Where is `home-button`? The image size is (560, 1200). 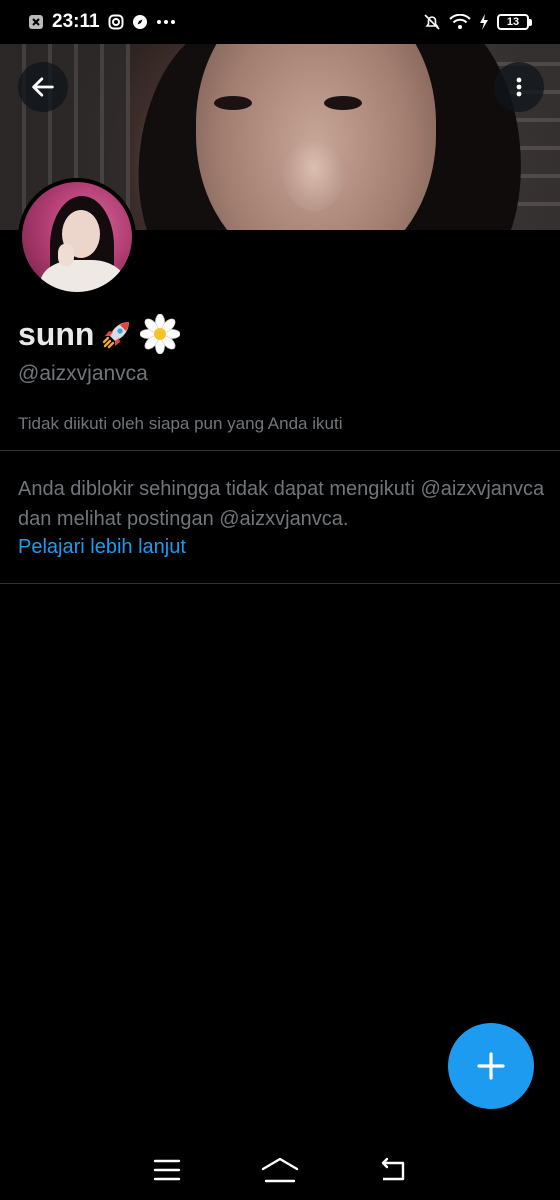
home-button is located at coordinates (280, 1170).